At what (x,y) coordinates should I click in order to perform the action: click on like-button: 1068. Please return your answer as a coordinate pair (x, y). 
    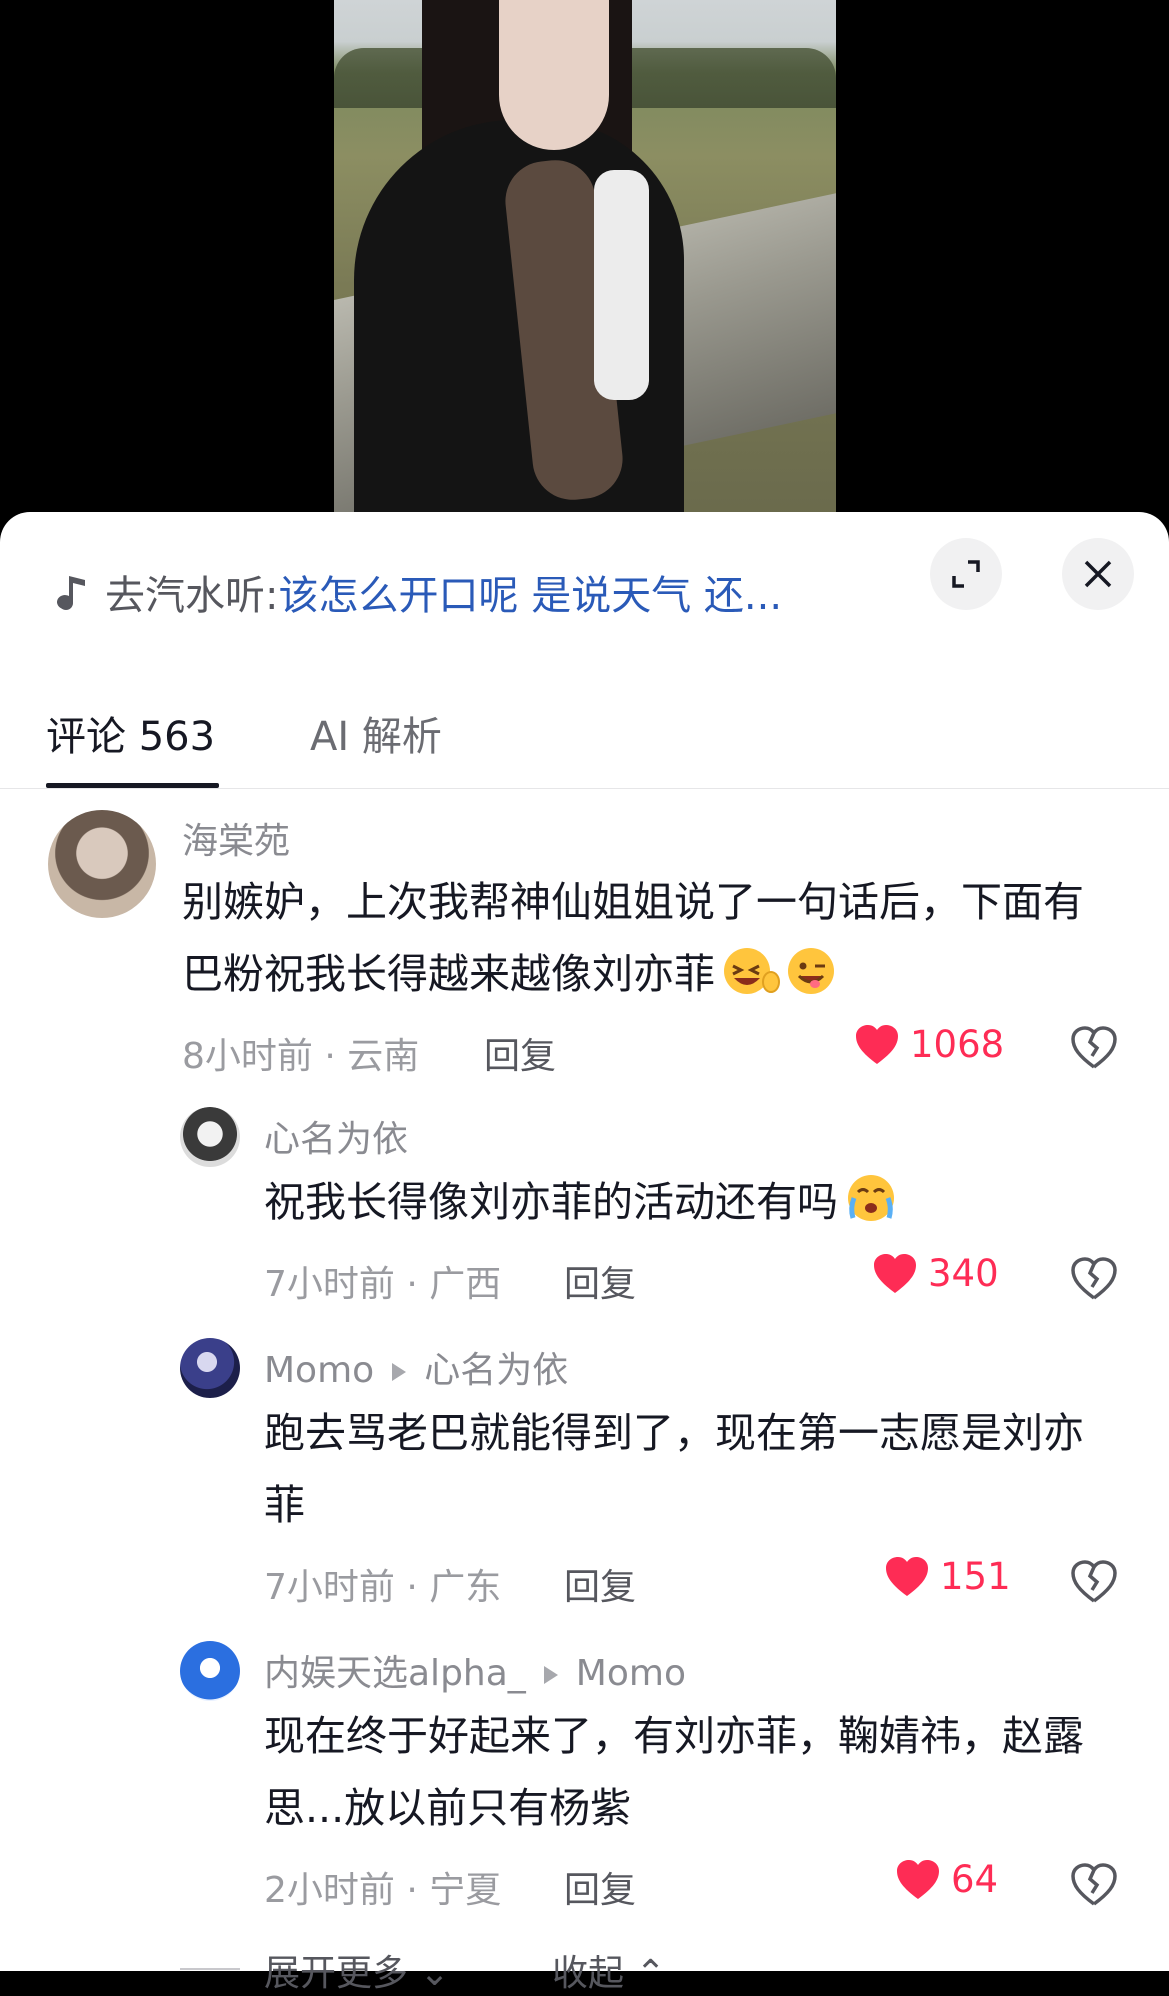
    Looking at the image, I should click on (929, 1044).